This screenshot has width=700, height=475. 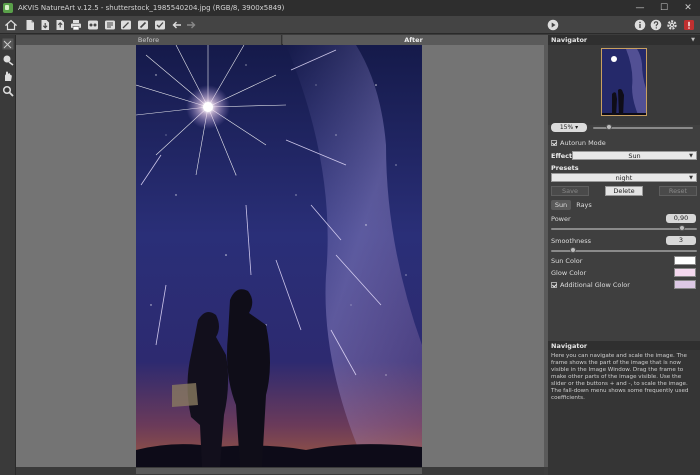 What do you see at coordinates (685, 272) in the screenshot?
I see `glow-color-swatch` at bounding box center [685, 272].